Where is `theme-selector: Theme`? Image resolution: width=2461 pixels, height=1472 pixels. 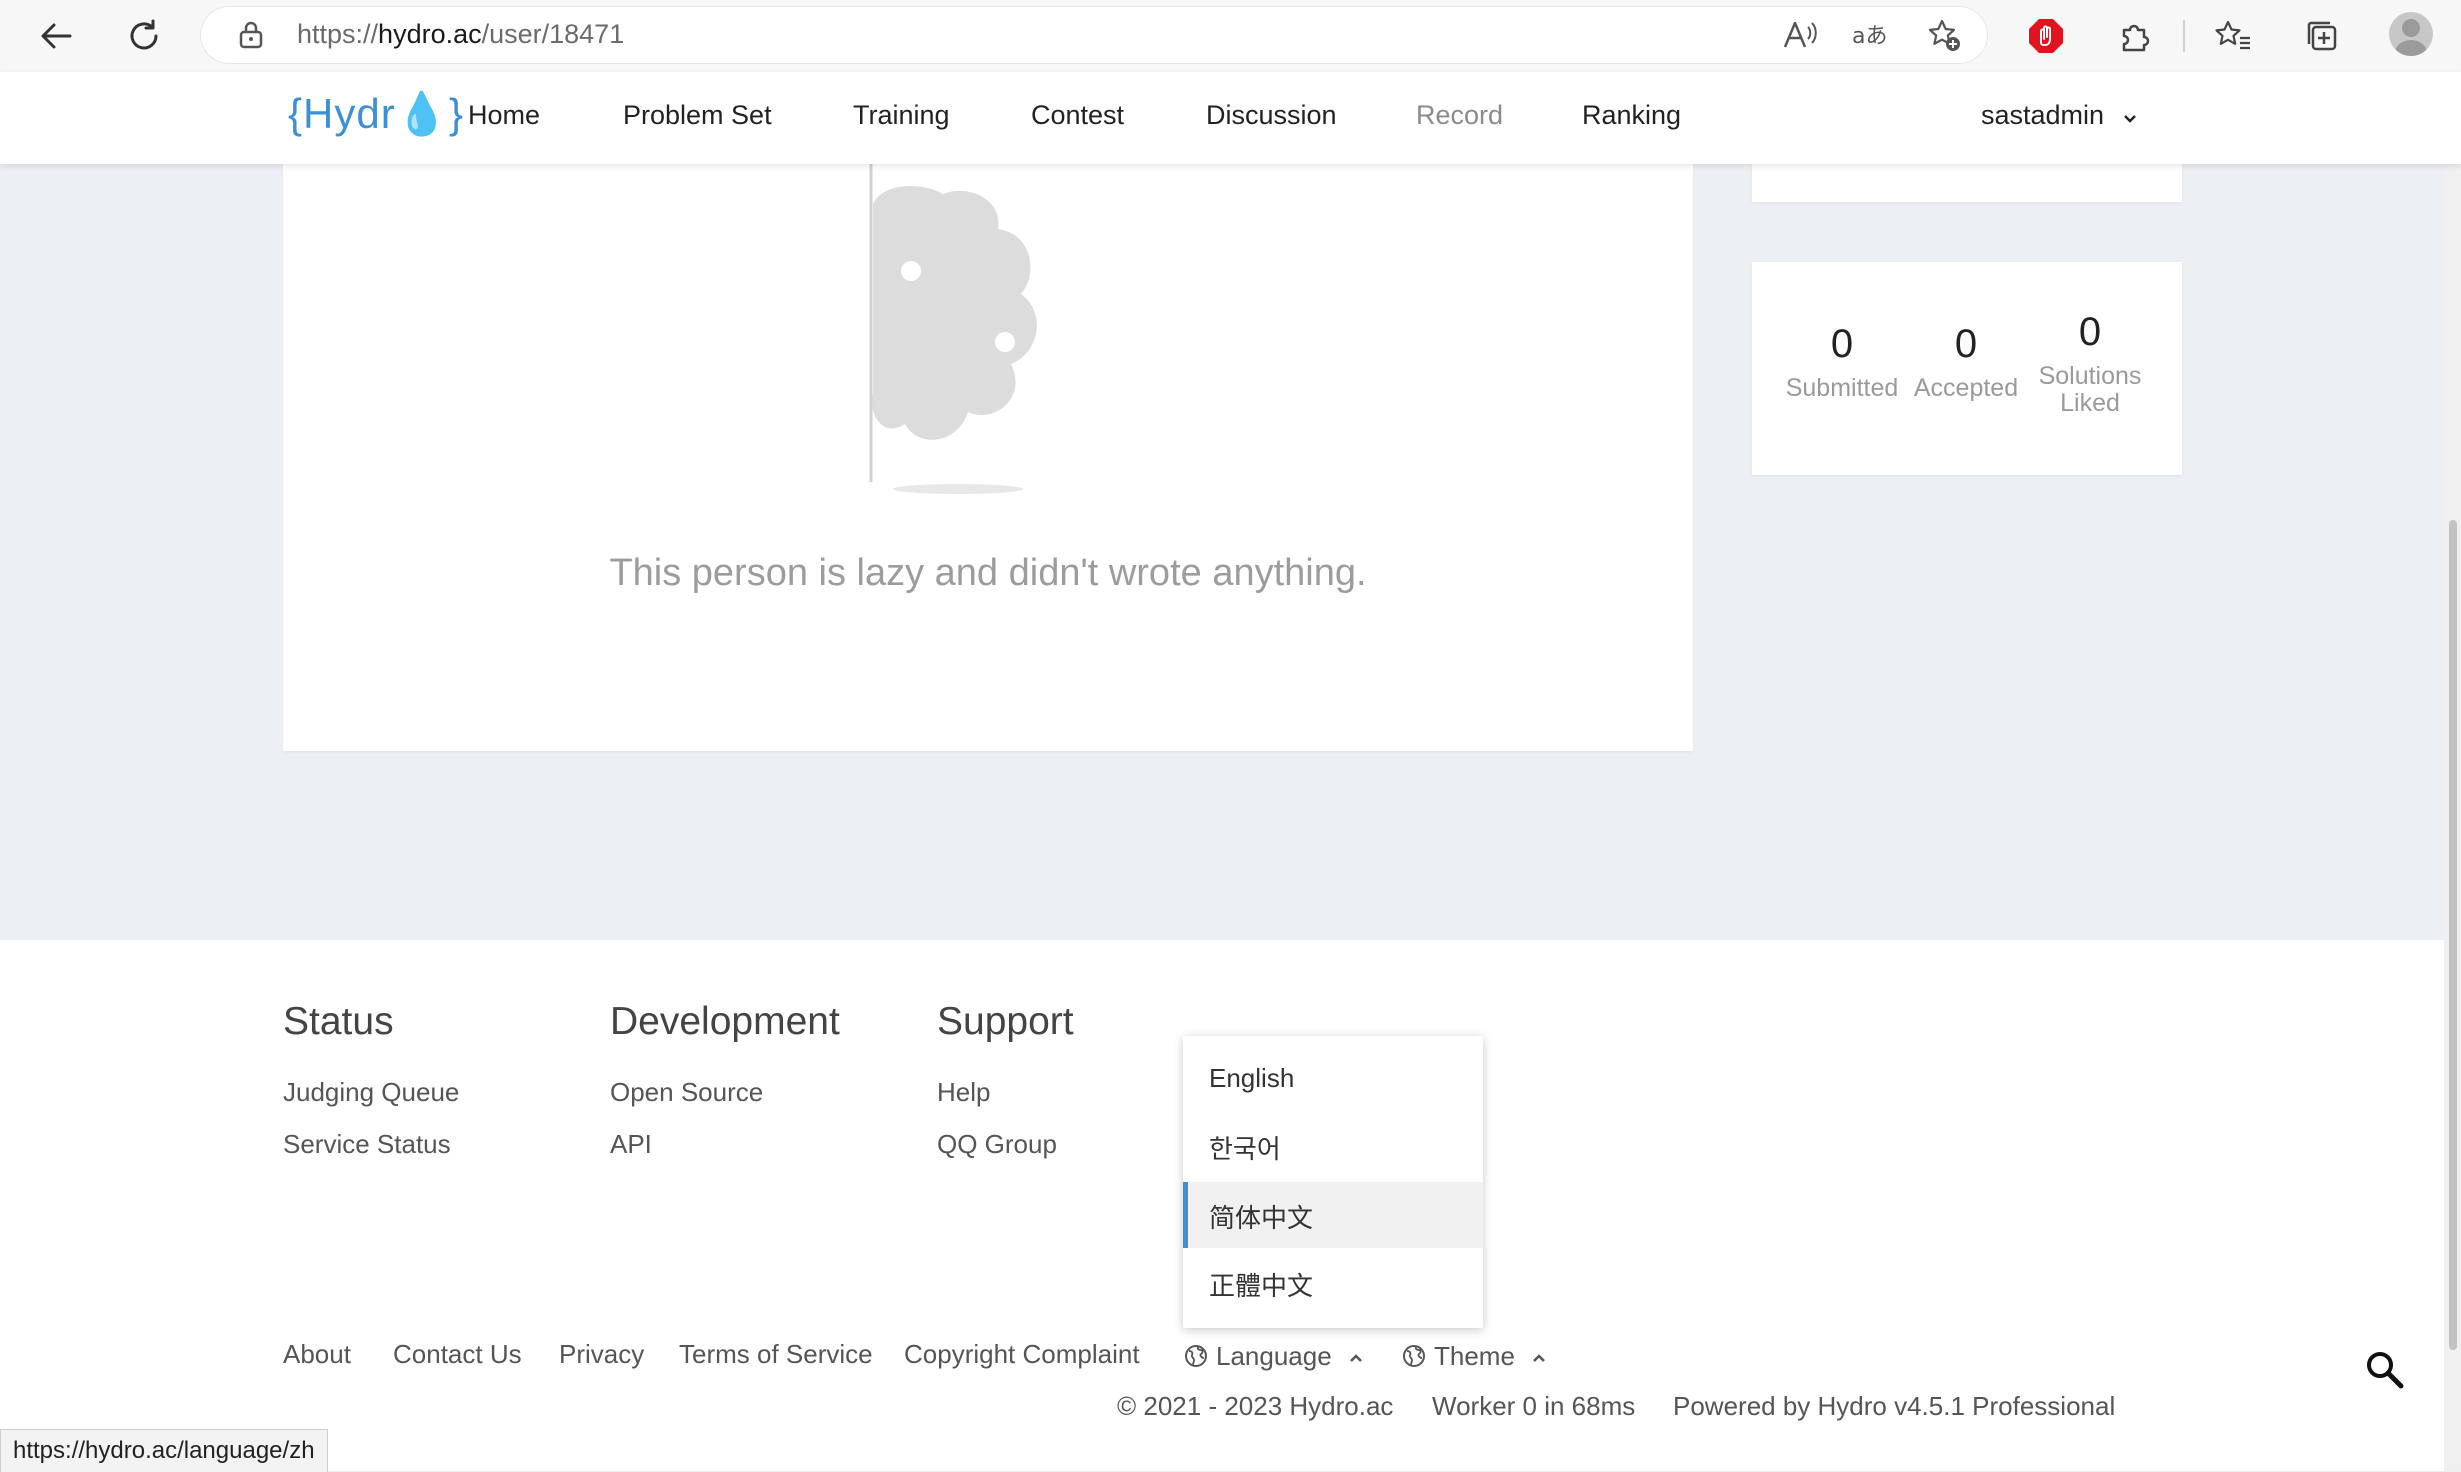
theme-selector: Theme is located at coordinates (1474, 1357).